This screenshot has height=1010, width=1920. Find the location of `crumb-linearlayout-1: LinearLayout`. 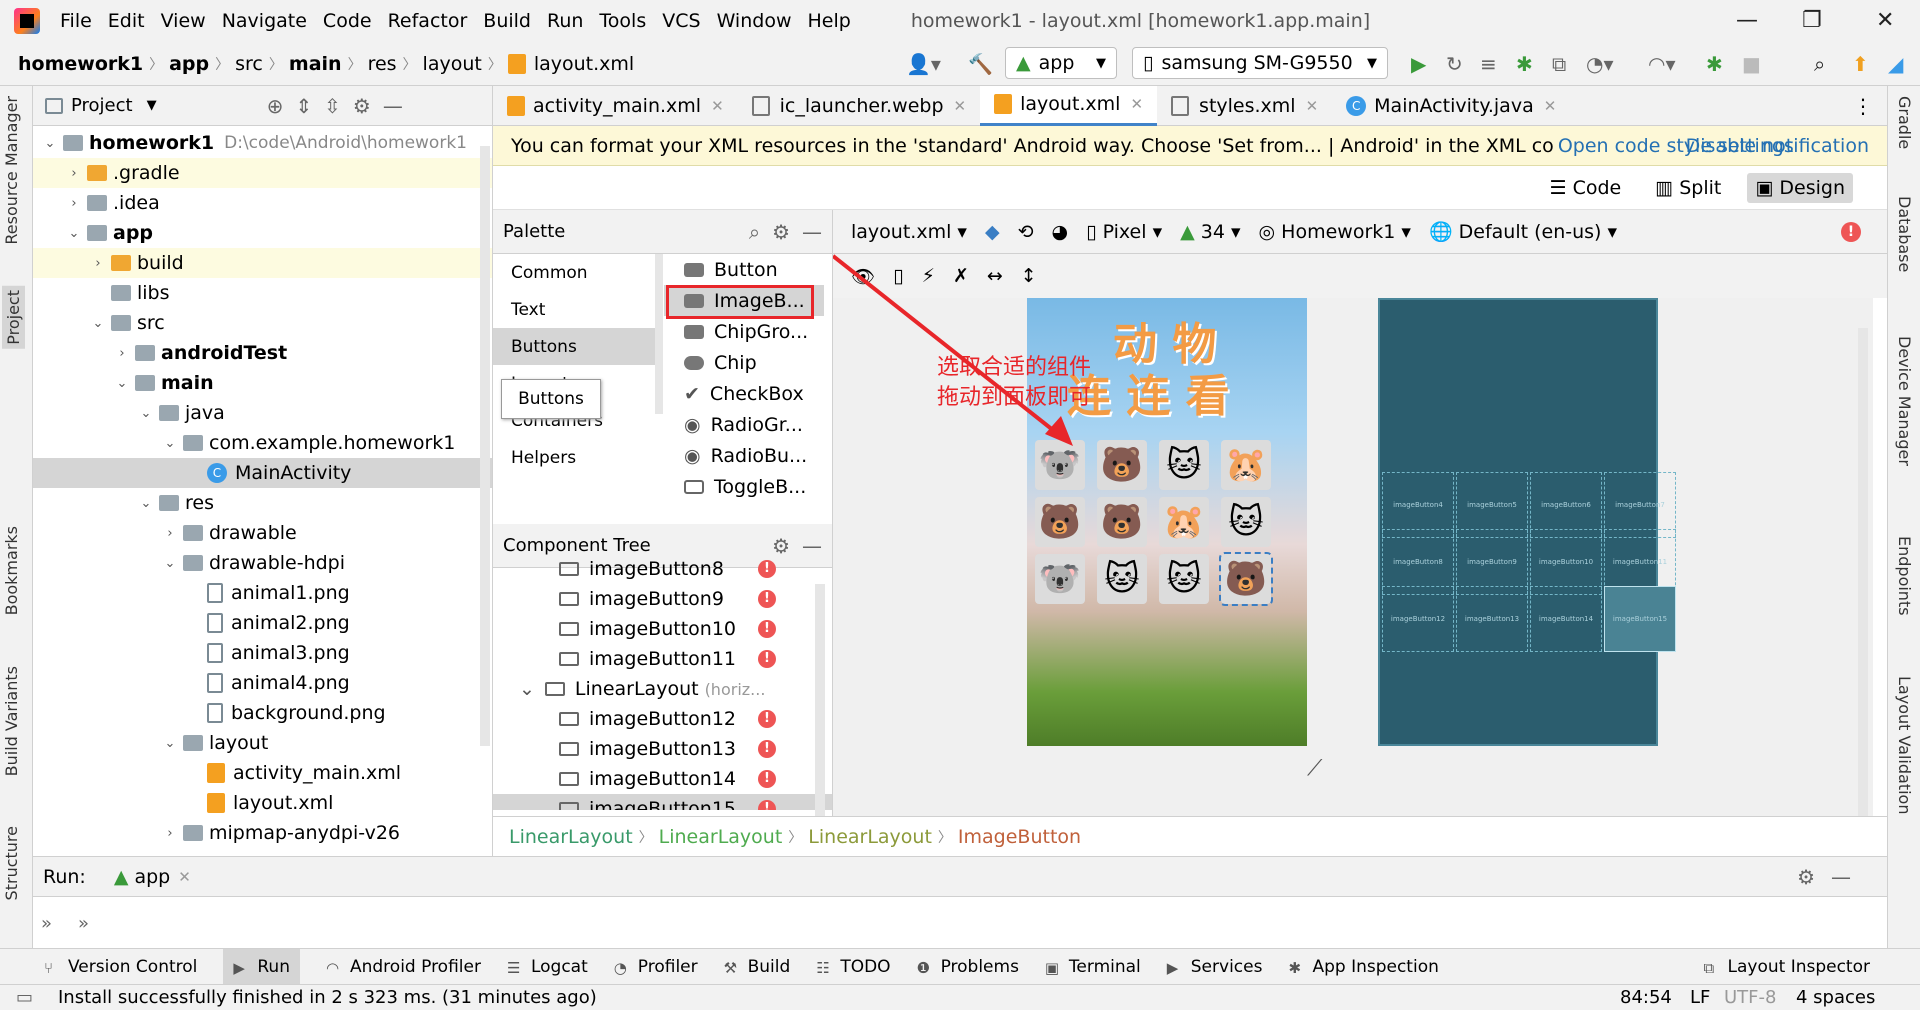

crumb-linearlayout-1: LinearLayout is located at coordinates (571, 837).